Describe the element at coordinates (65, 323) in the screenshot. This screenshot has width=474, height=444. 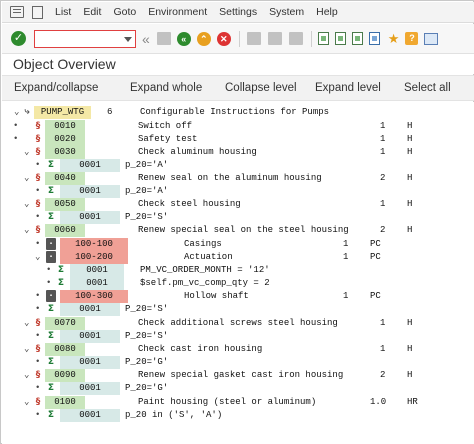
I see `operation-code: 0070` at that location.